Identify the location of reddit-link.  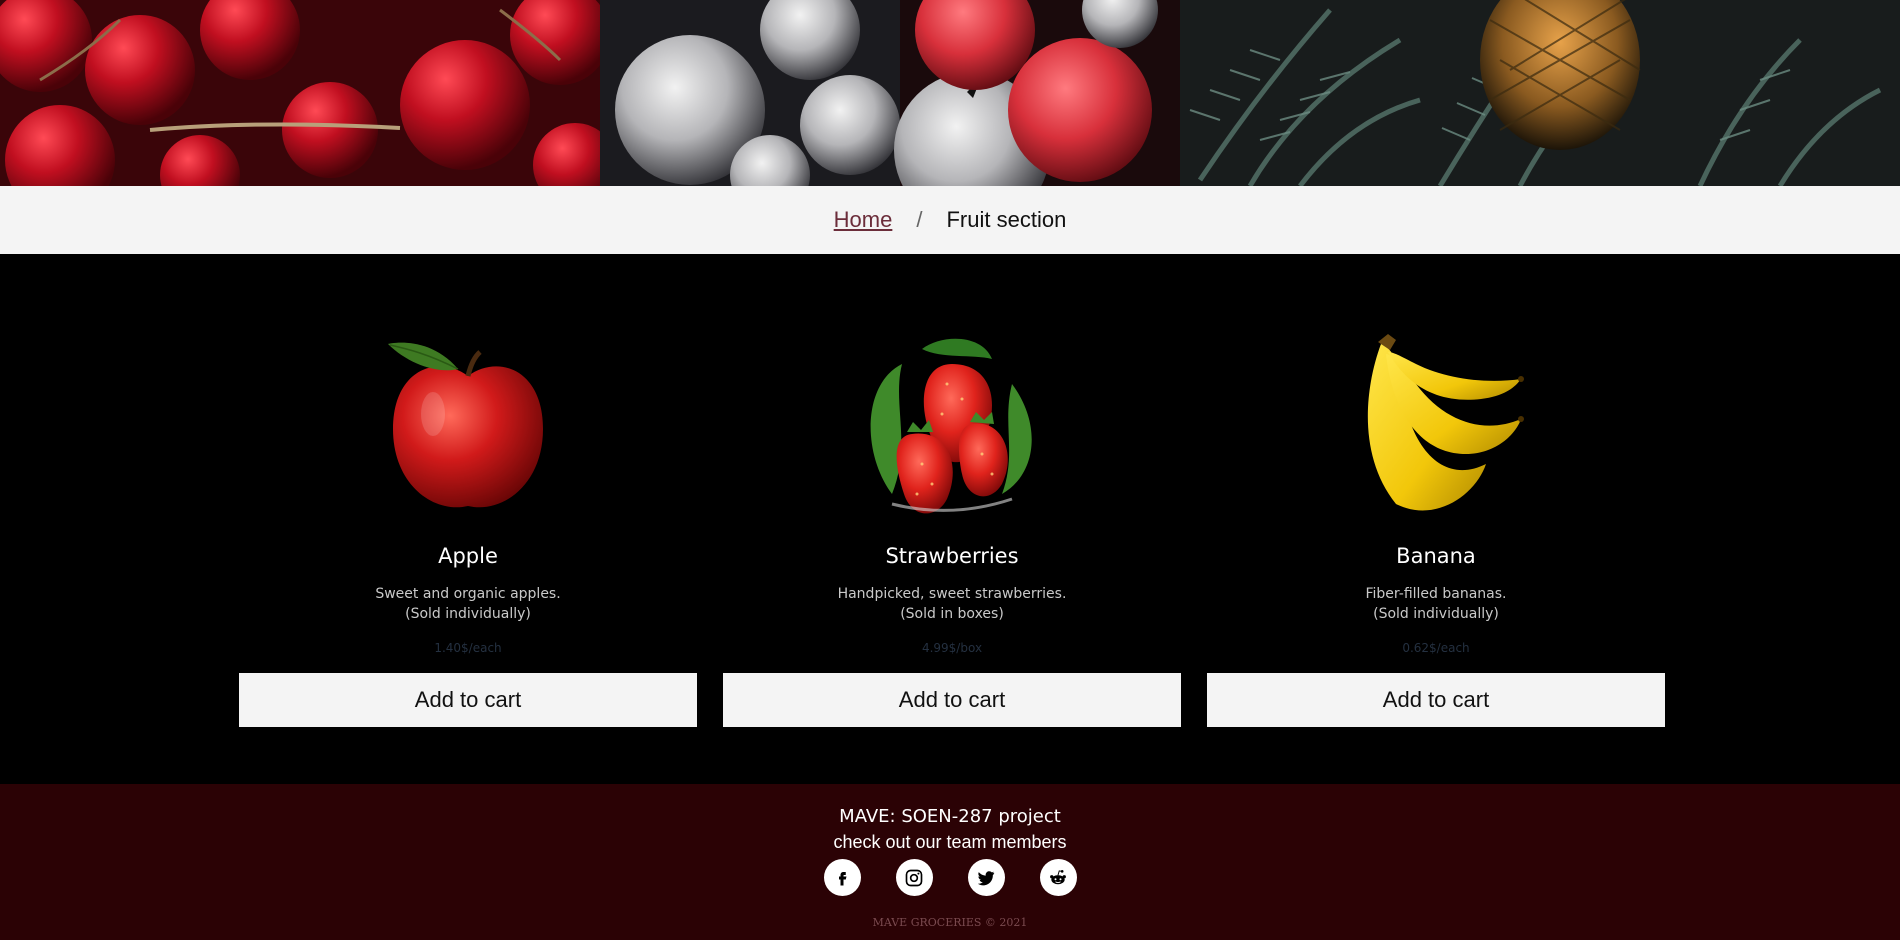
(1058, 877).